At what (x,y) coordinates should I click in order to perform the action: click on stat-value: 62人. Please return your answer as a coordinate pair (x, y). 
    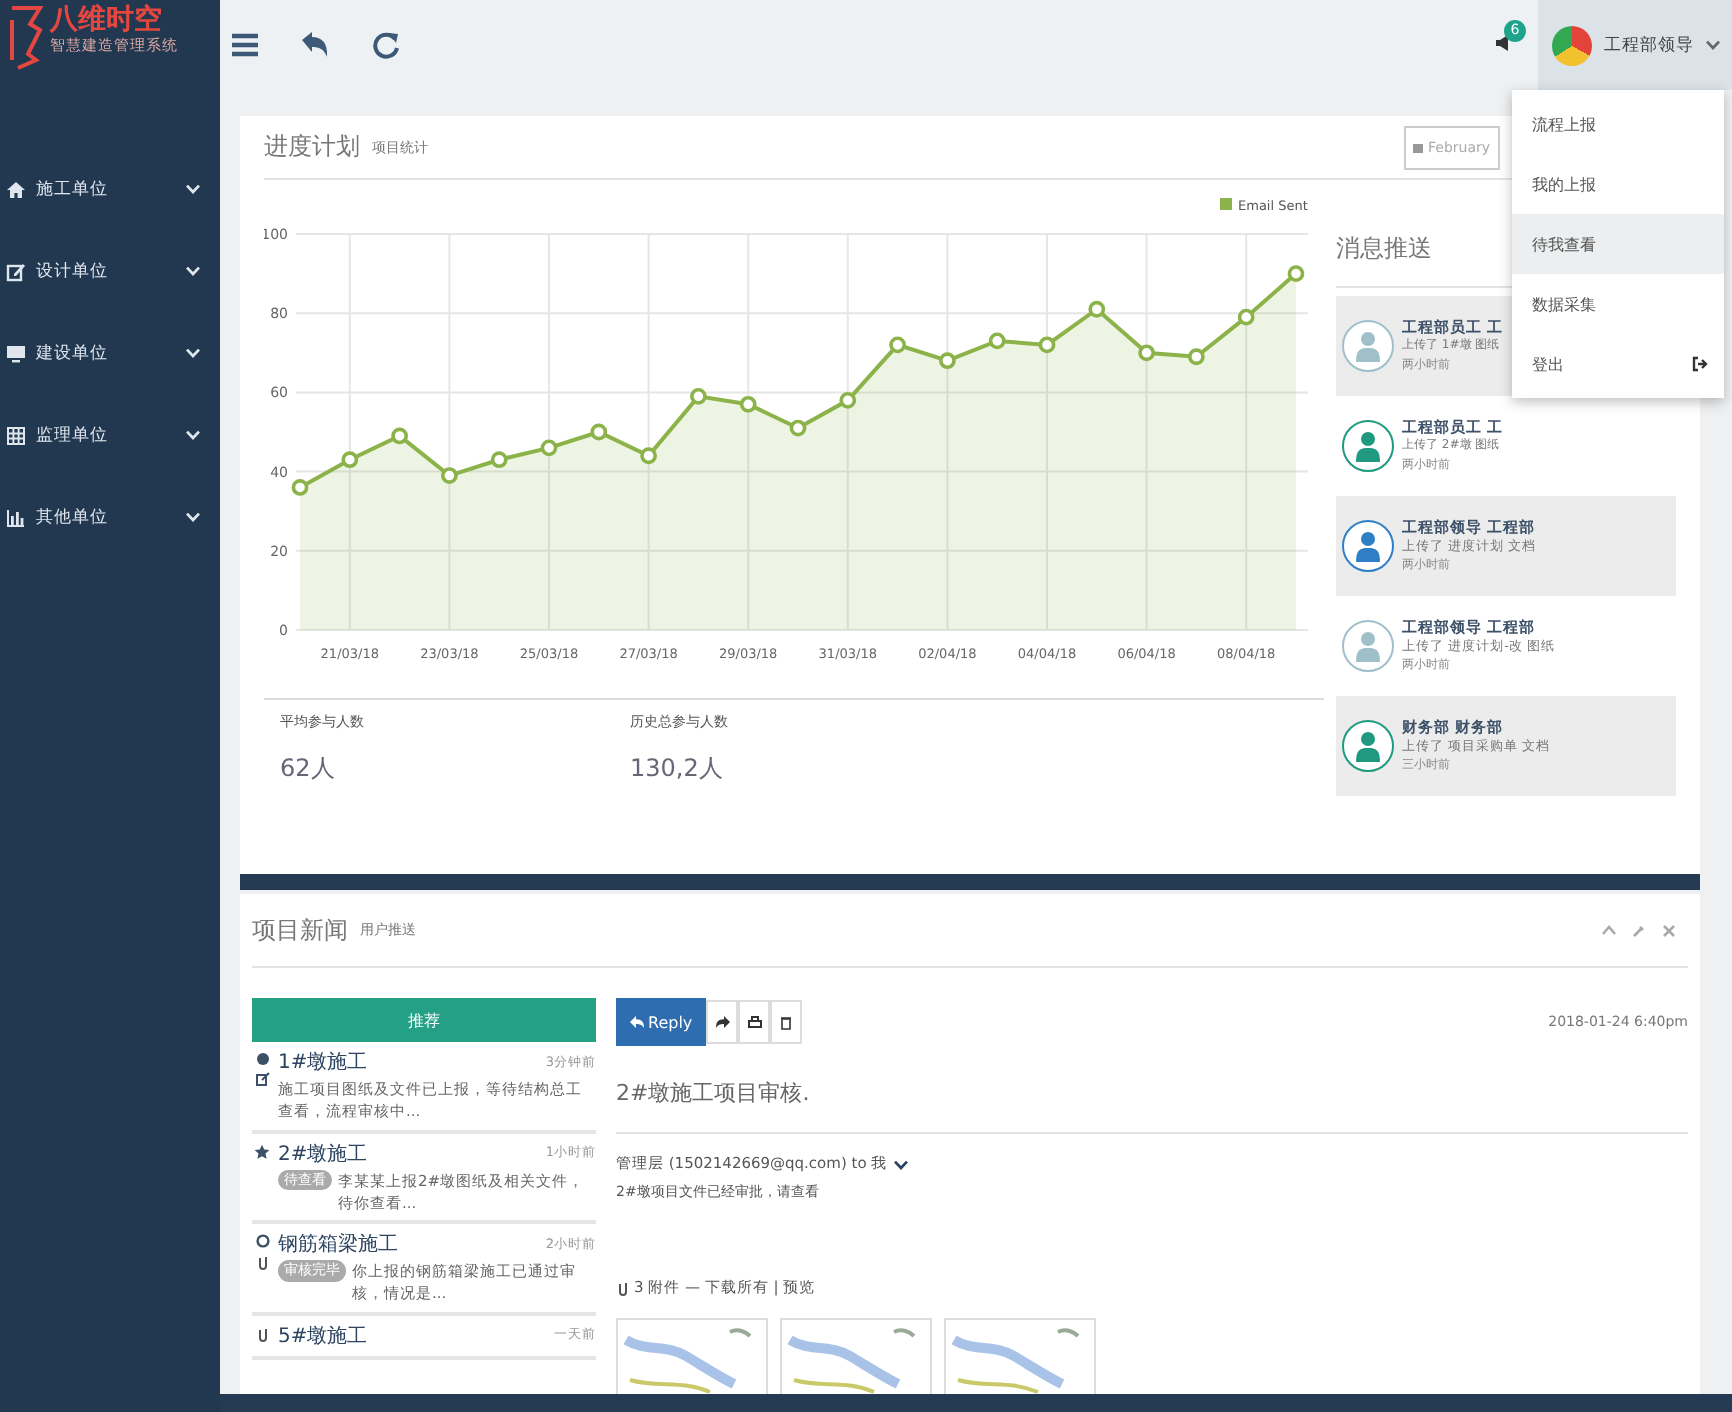
    Looking at the image, I should click on (308, 769).